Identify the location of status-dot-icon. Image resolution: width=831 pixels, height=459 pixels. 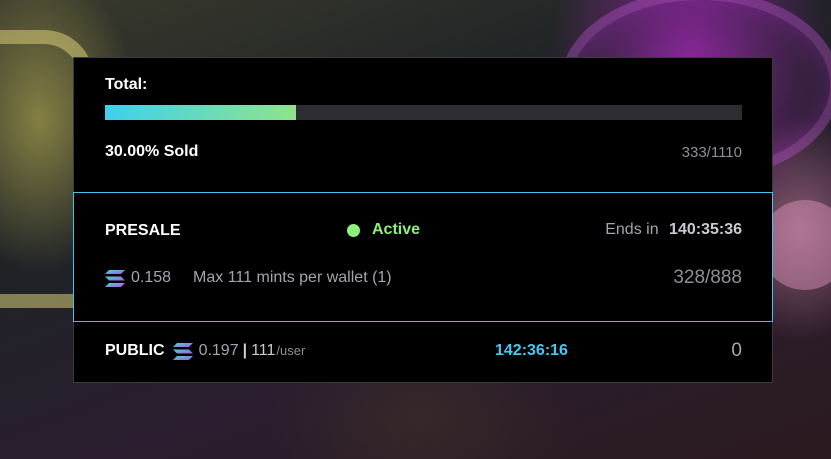
(353, 230).